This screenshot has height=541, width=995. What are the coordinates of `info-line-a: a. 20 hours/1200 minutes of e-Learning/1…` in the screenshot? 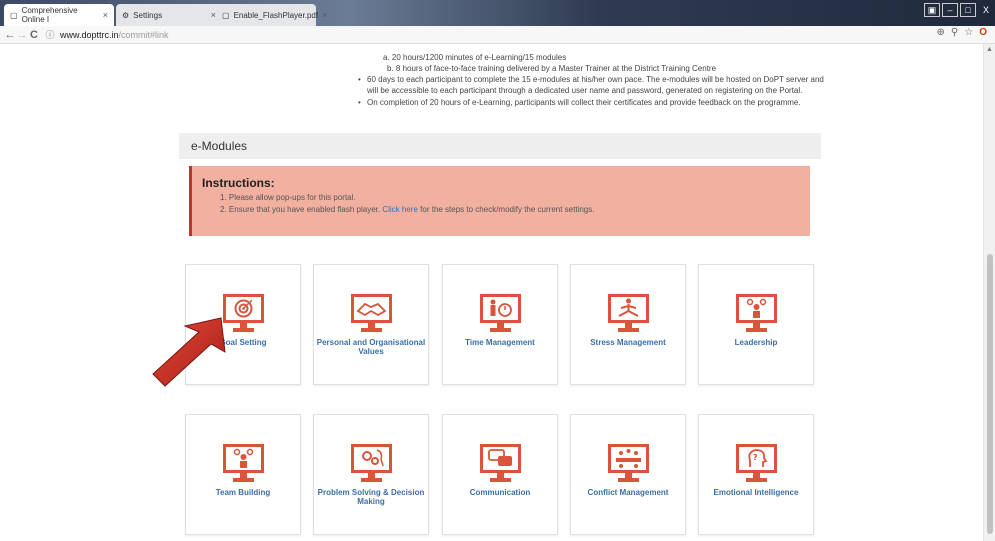 It's located at (475, 57).